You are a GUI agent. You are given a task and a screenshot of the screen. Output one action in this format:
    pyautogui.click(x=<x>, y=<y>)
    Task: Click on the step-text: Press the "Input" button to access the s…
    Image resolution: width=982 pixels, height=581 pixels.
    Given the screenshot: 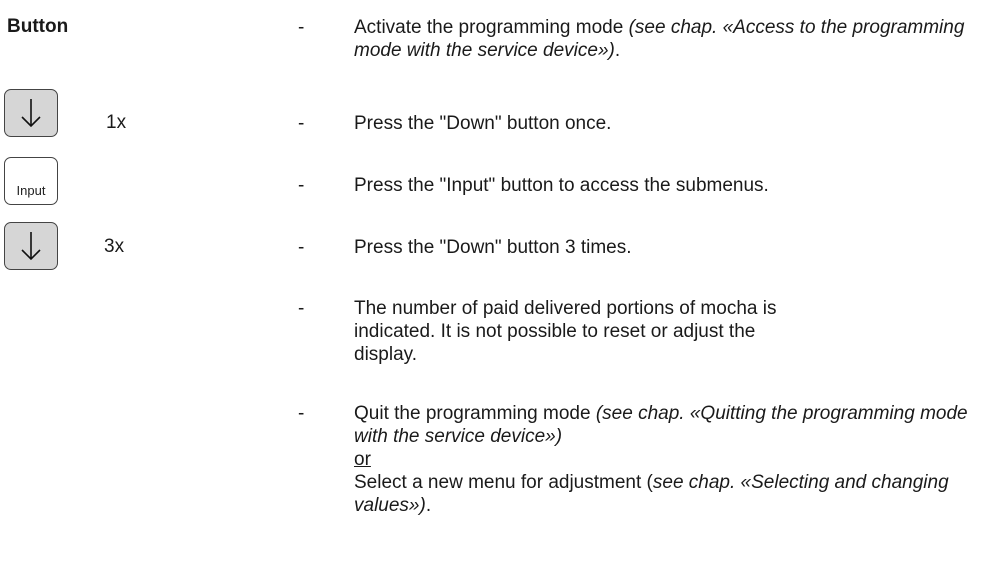 What is the action you would take?
    pyautogui.click(x=561, y=185)
    